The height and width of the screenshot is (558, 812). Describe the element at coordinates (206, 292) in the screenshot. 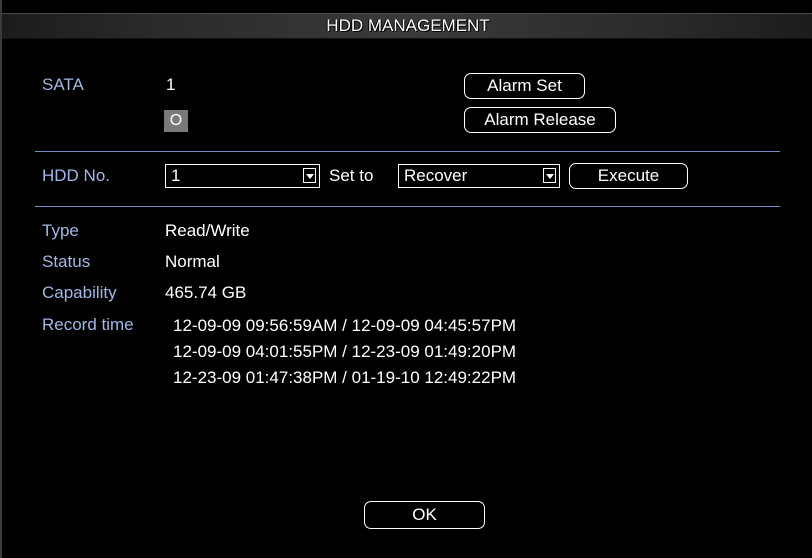

I see `capability-value: 465.74 GB` at that location.